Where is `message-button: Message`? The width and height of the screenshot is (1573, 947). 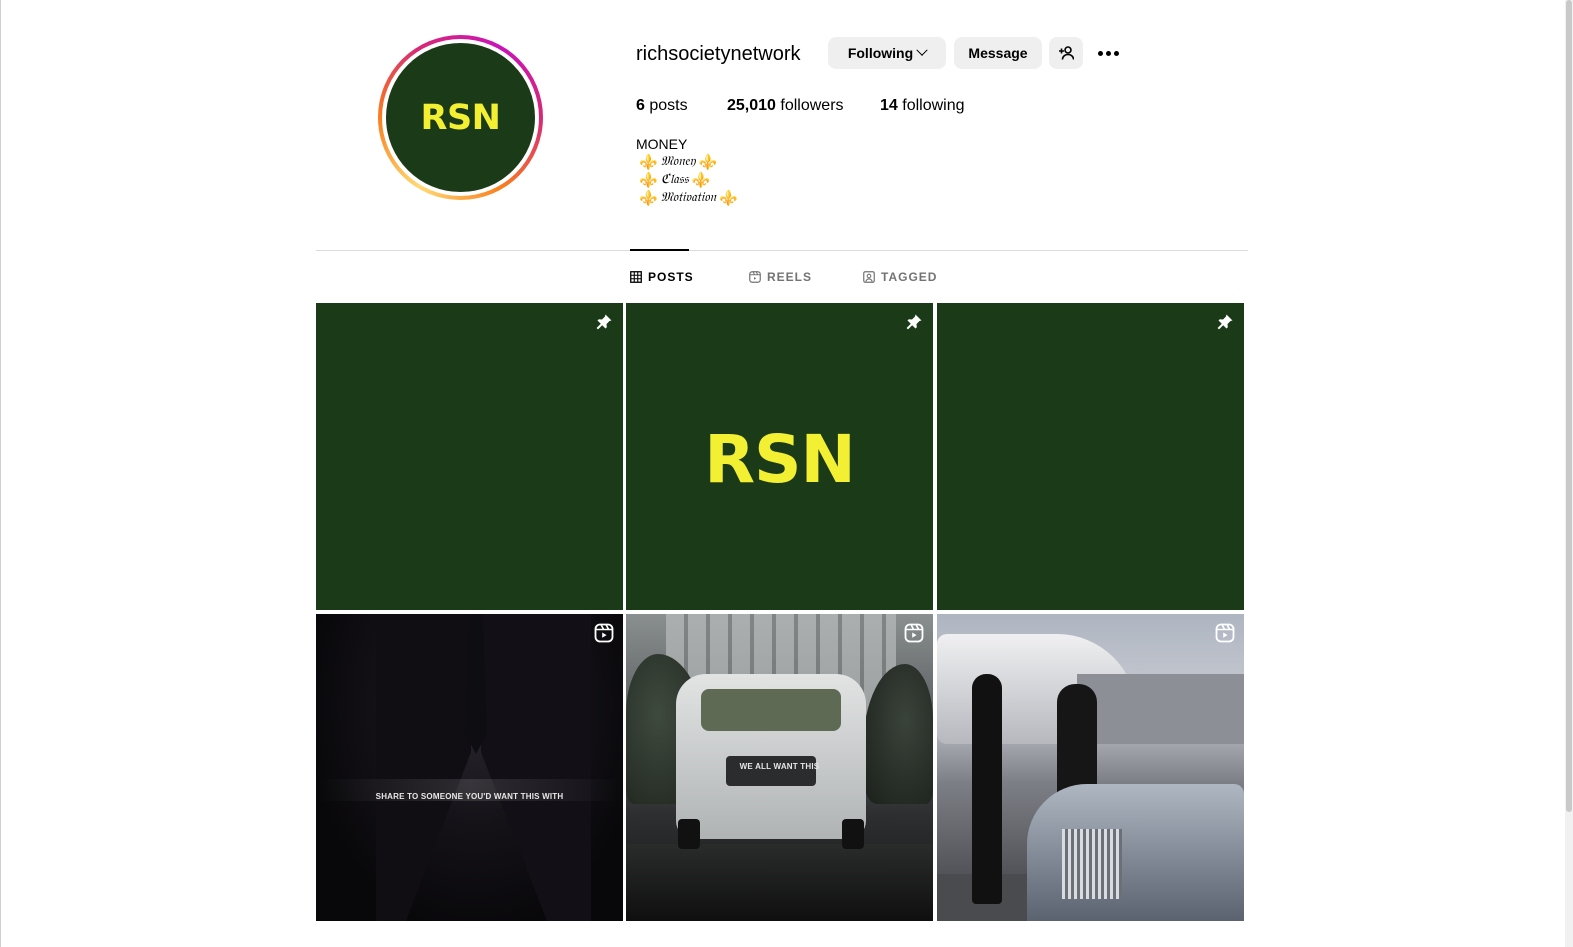
message-button: Message is located at coordinates (998, 53).